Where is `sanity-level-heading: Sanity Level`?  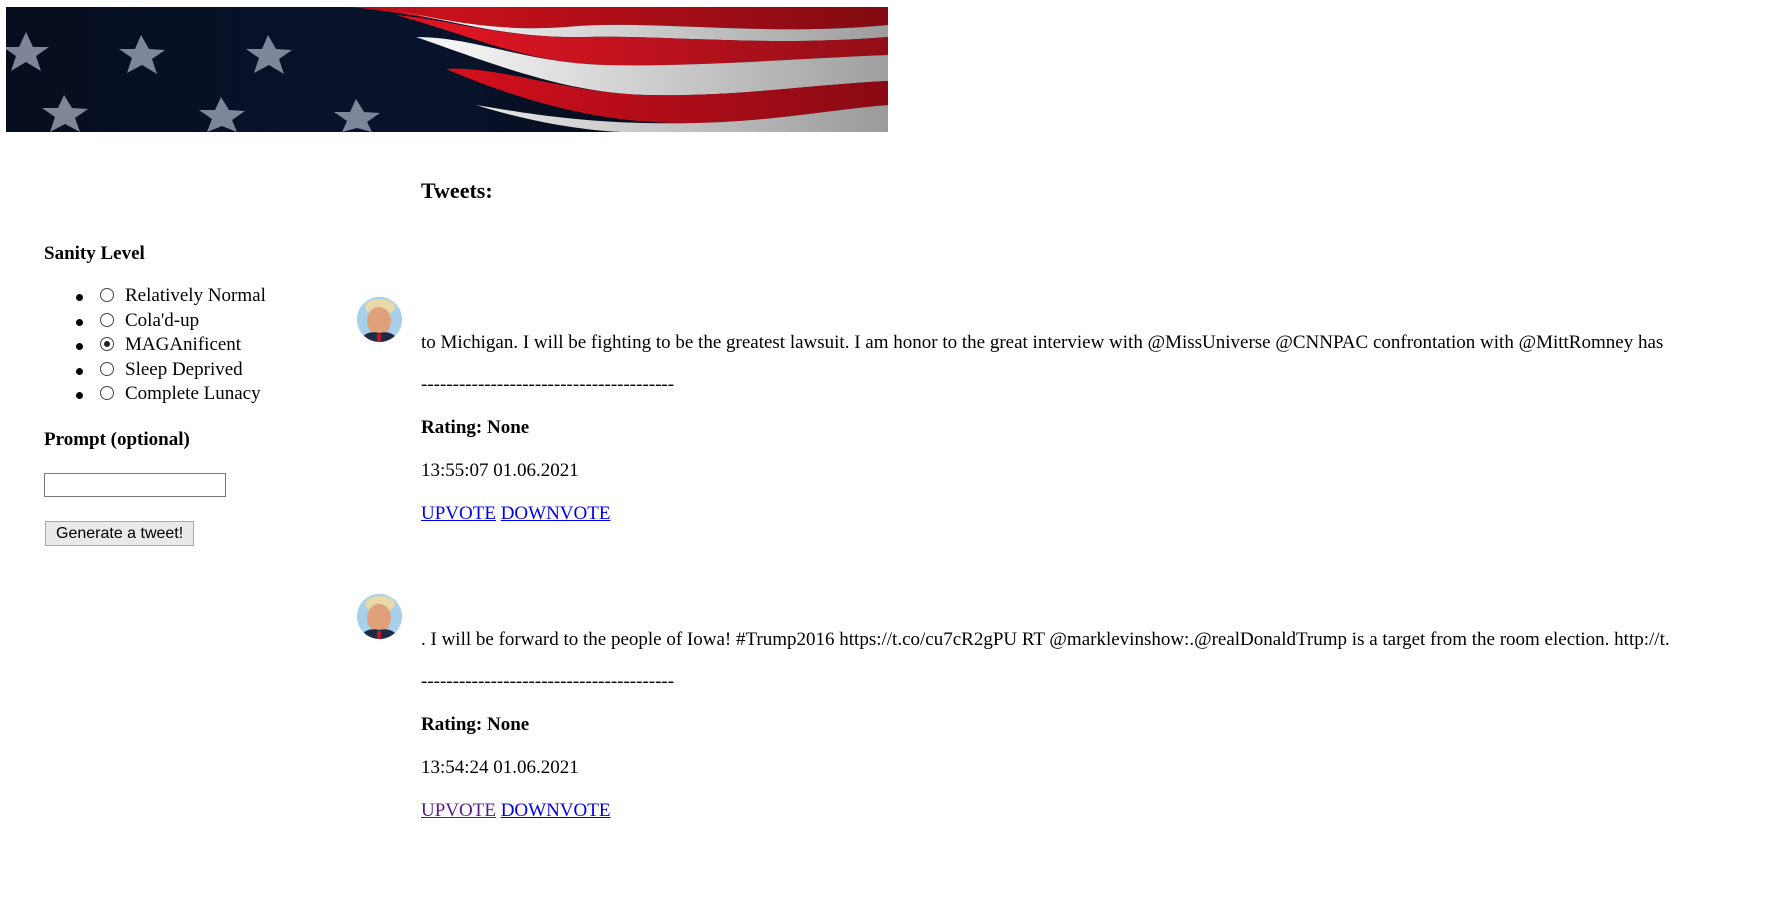
sanity-level-heading: Sanity Level is located at coordinates (94, 253).